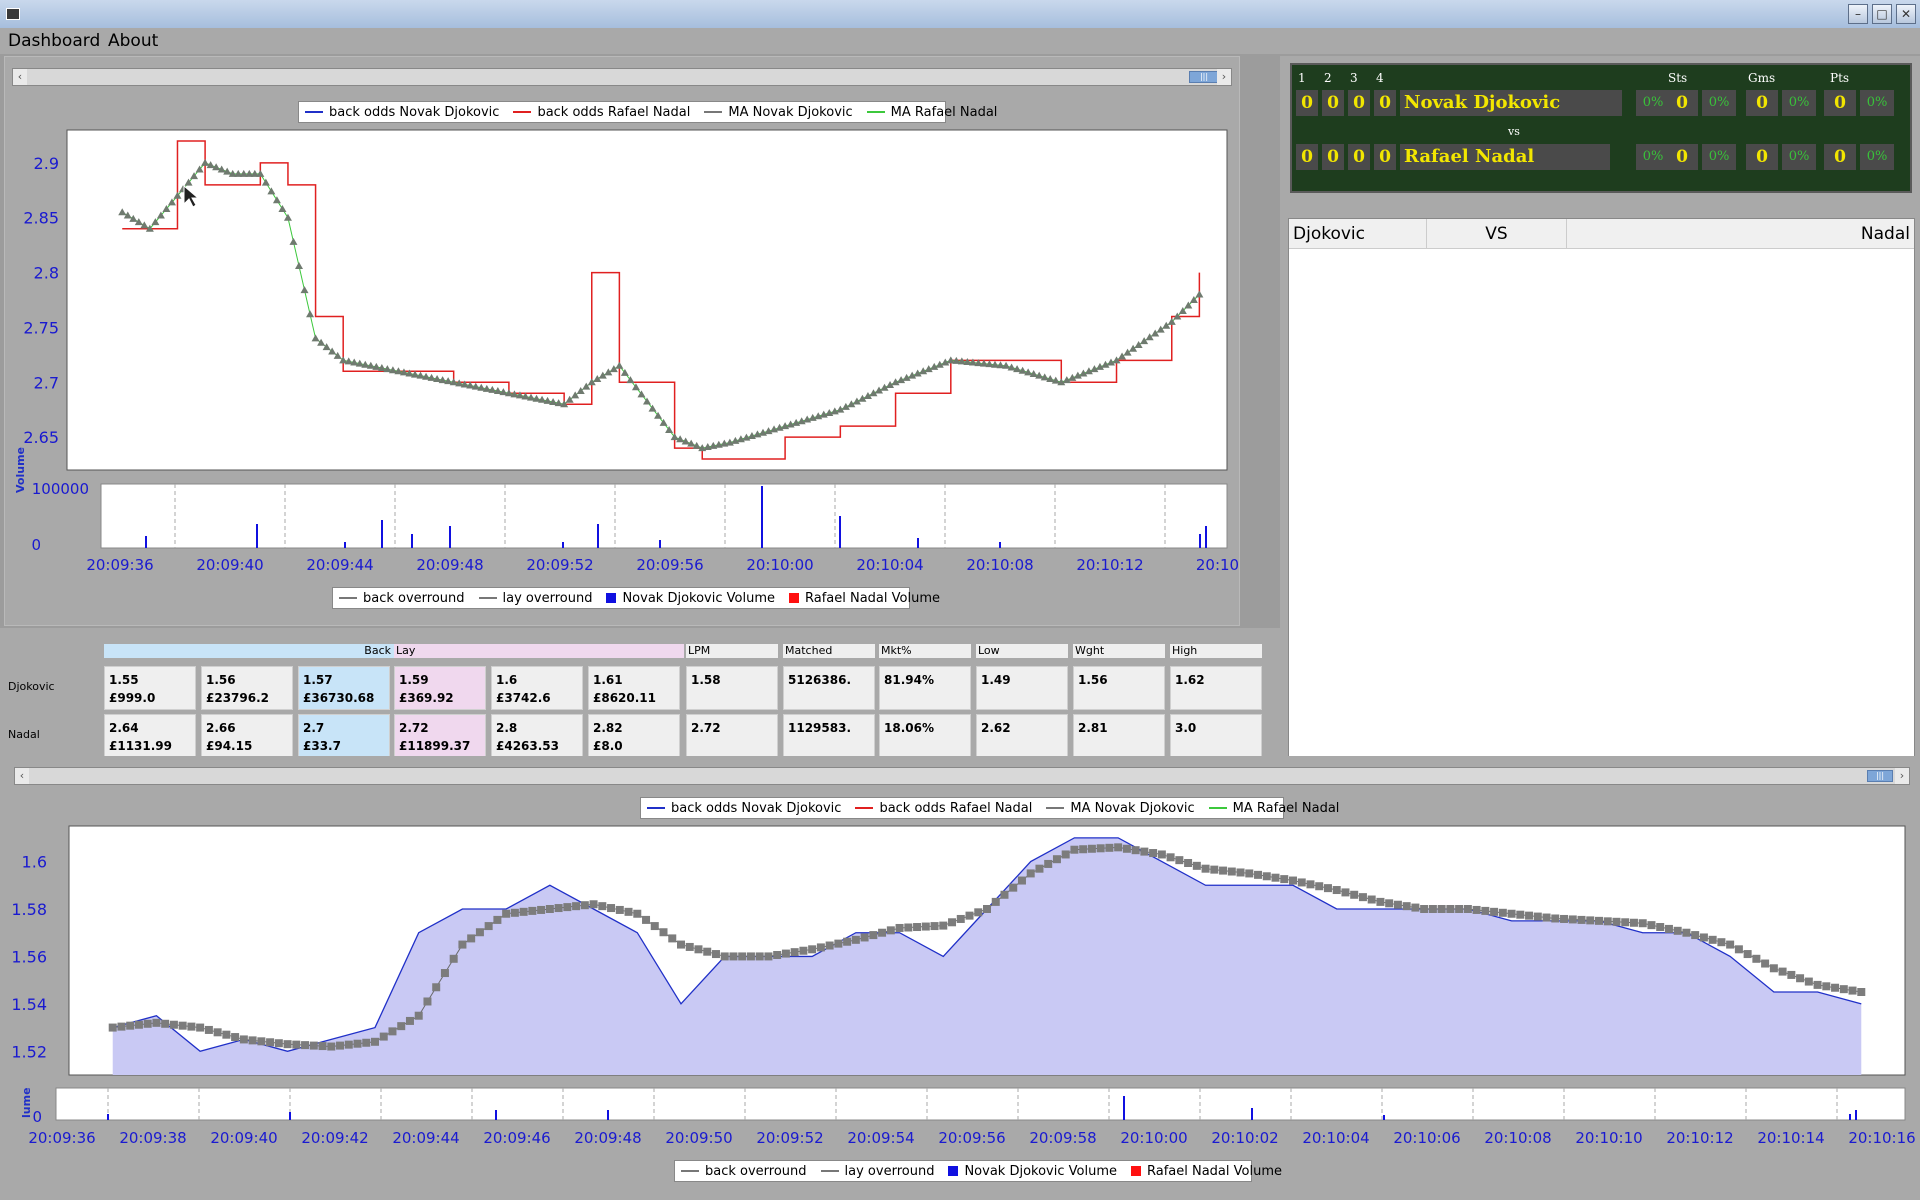 This screenshot has height=1200, width=1920. Describe the element at coordinates (889, 1171) in the screenshot. I see `legend-label: lay overround` at that location.